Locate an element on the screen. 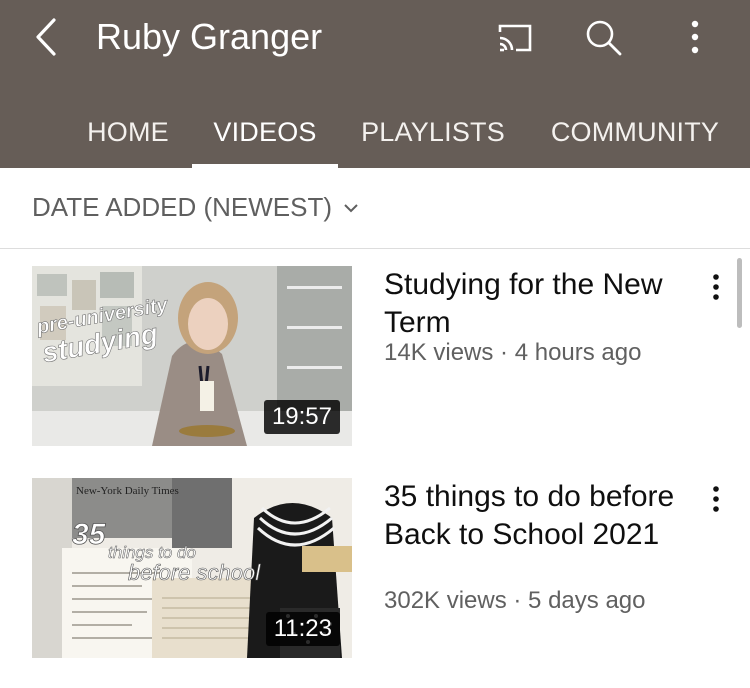  video-meta: 14K views · 4 hours ago is located at coordinates (513, 352).